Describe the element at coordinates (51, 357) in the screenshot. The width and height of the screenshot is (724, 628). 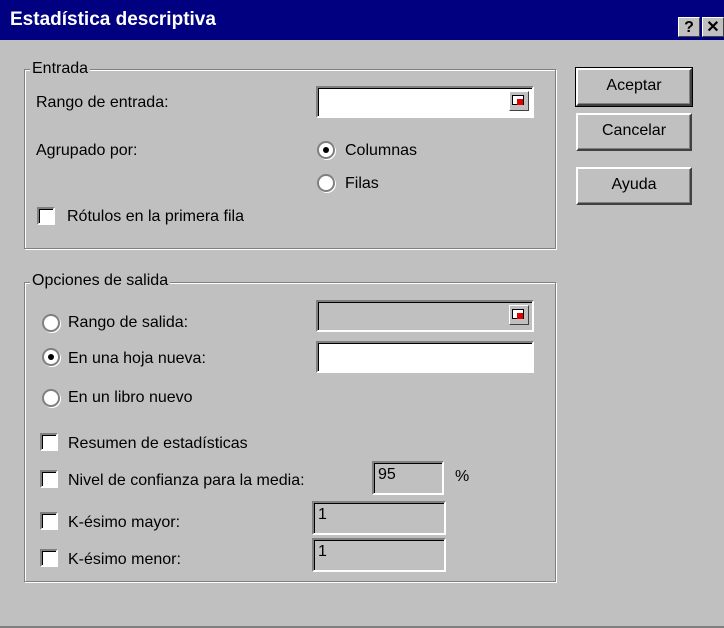
I see `new-sheet-radio` at that location.